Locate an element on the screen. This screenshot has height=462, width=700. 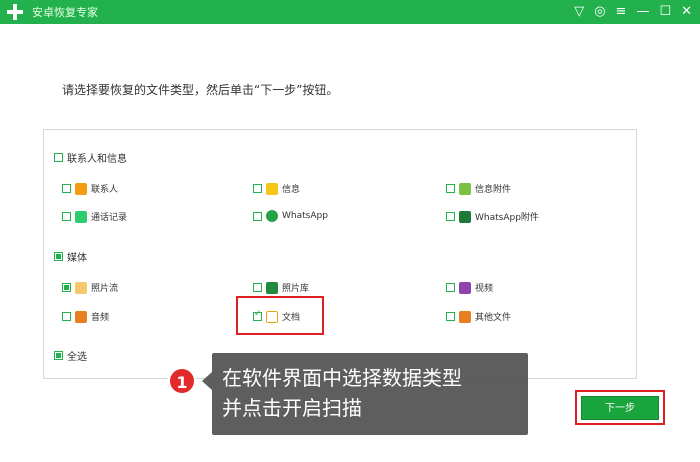
whatsapp-attachment-icon is located at coordinates (465, 216).